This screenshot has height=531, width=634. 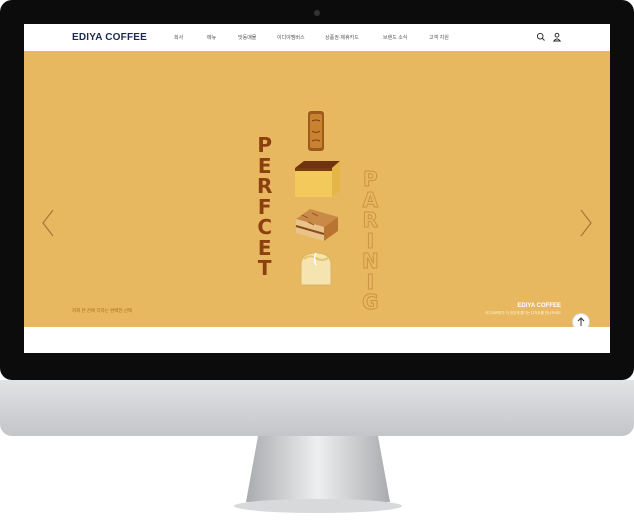 I want to click on menu-item-news: 브랜드 소식, so click(x=406, y=37).